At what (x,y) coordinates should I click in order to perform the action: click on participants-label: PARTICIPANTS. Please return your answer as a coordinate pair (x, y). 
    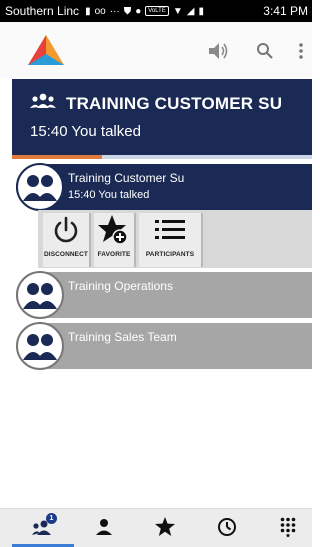
    Looking at the image, I should click on (170, 254).